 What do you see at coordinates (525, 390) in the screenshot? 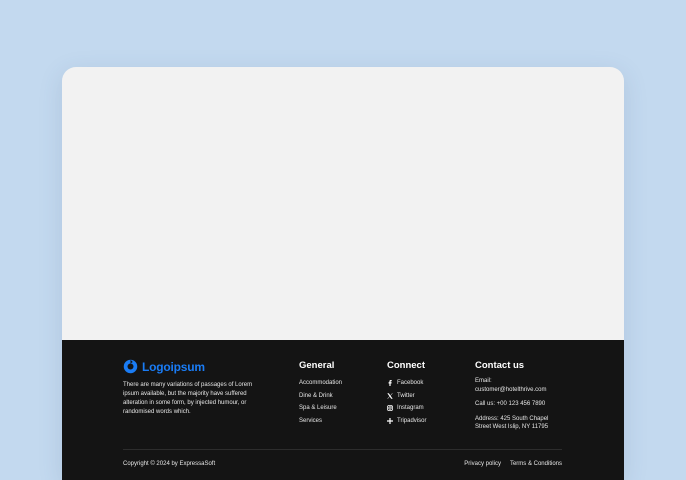
I see `email-link: customer@hotelthrive.com` at bounding box center [525, 390].